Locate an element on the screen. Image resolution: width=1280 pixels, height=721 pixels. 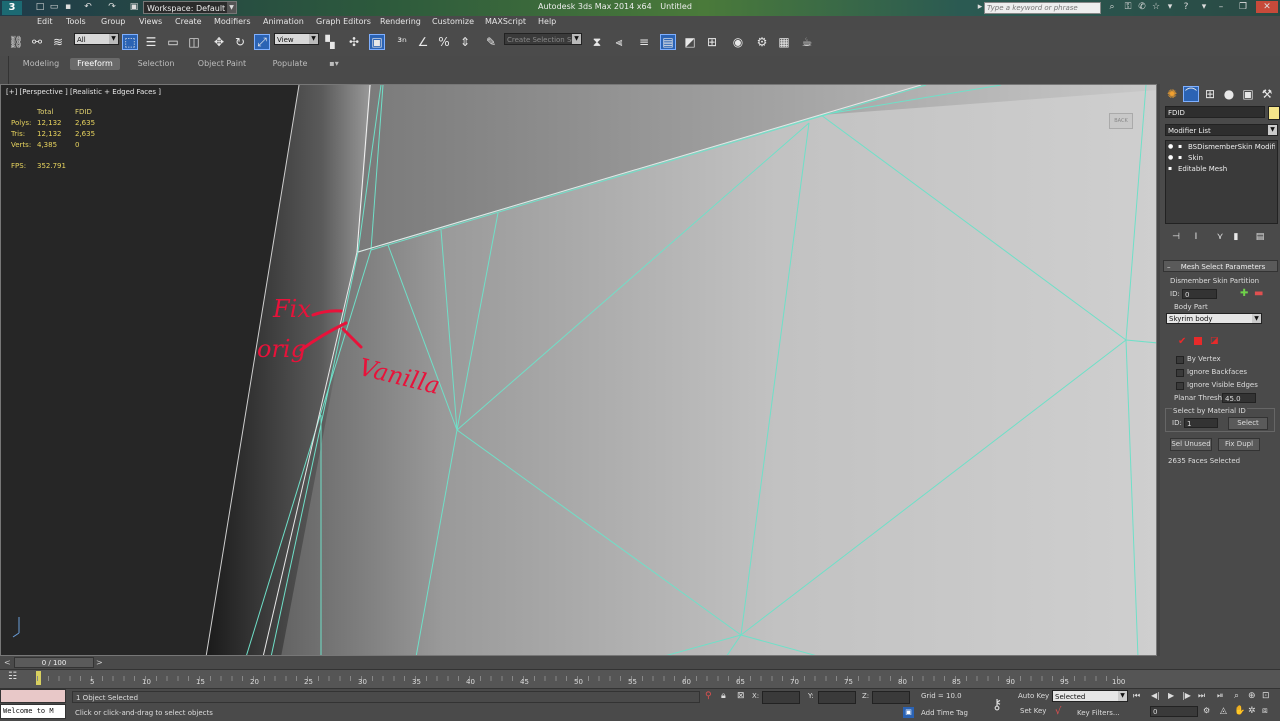
restore-icon: ❐ is located at coordinates (1243, 7).